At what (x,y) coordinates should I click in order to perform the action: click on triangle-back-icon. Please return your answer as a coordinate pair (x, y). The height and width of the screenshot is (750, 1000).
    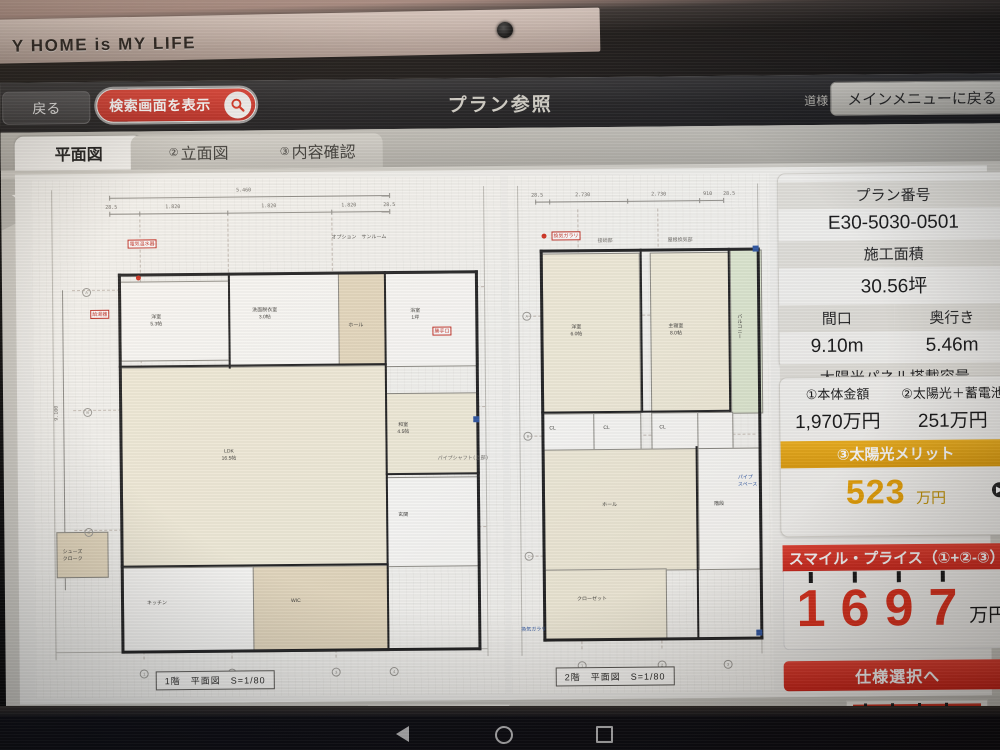
    Looking at the image, I should click on (402, 734).